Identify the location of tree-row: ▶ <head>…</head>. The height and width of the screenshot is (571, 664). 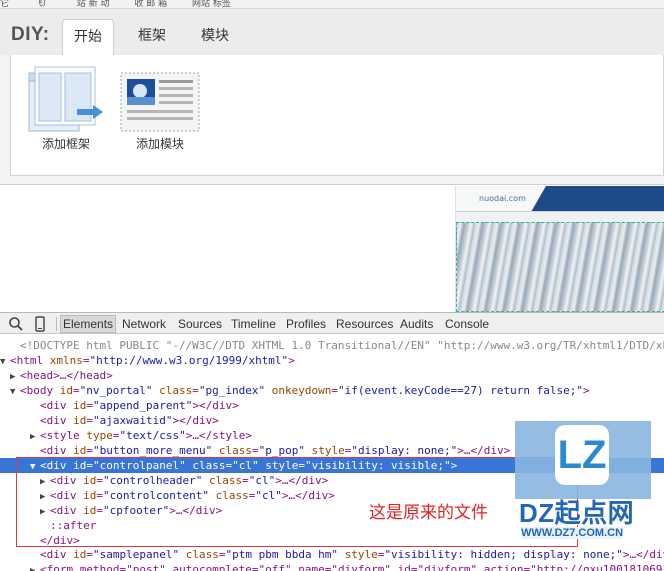
(332, 375).